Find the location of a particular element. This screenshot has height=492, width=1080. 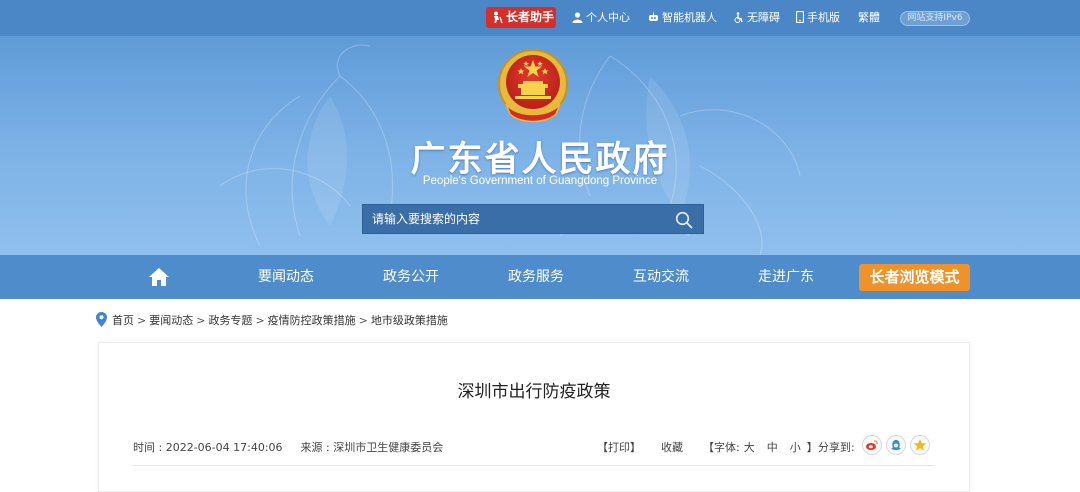

nav-item-interaction: 互动交流 is located at coordinates (661, 277).